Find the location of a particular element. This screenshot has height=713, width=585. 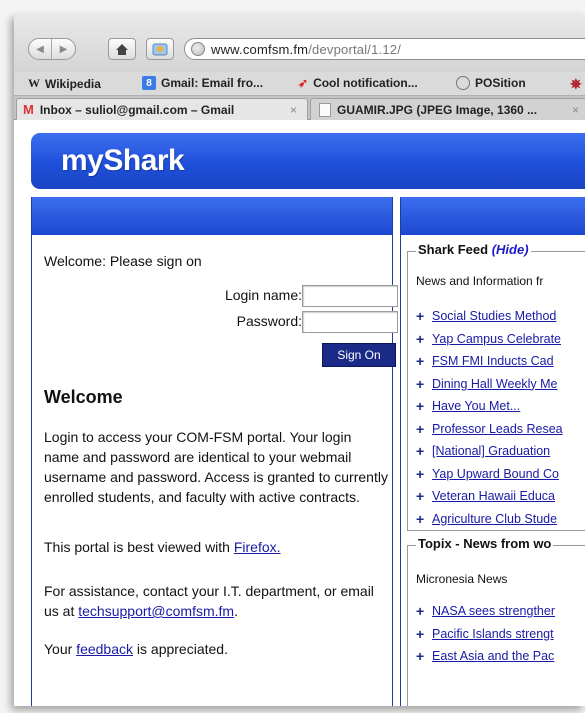

image-file-icon is located at coordinates (325, 109).